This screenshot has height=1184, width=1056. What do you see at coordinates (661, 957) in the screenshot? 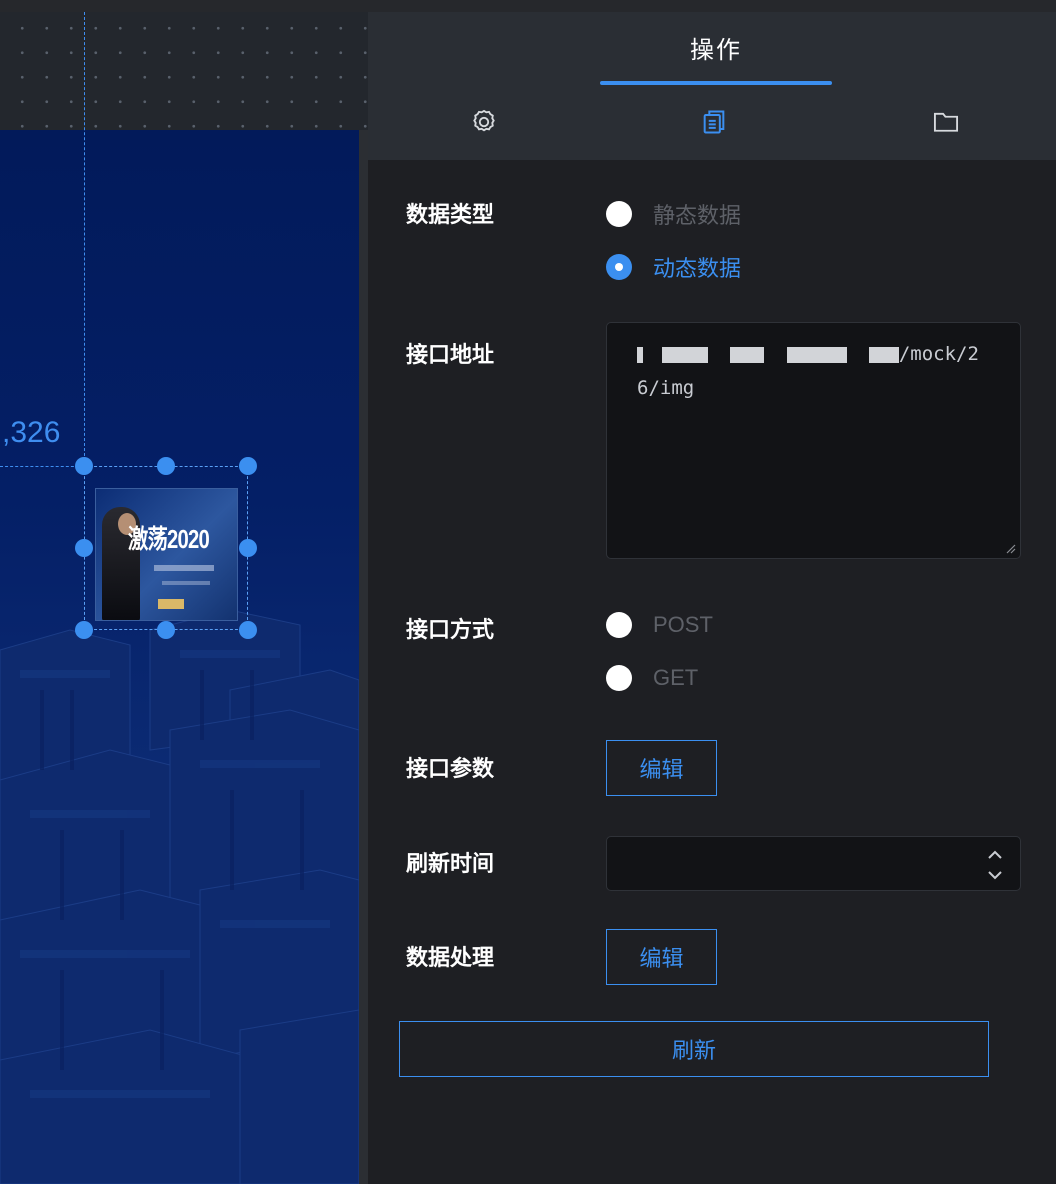
I see `edit-processing-button: 编辑` at bounding box center [661, 957].